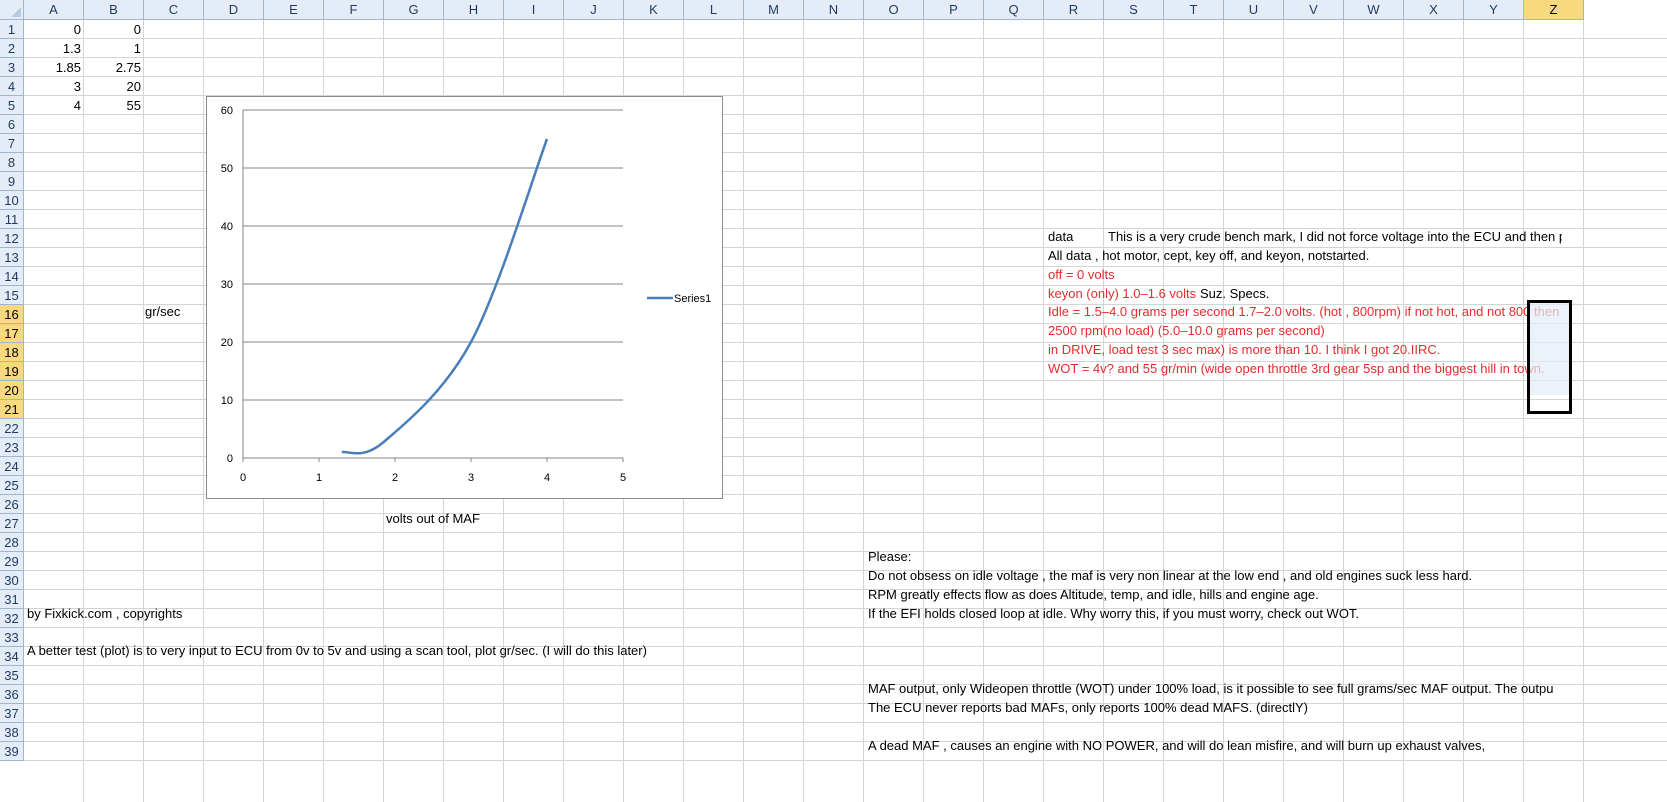 The width and height of the screenshot is (1667, 802). Describe the element at coordinates (12, 257) in the screenshot. I see `row-header-13: 13` at that location.